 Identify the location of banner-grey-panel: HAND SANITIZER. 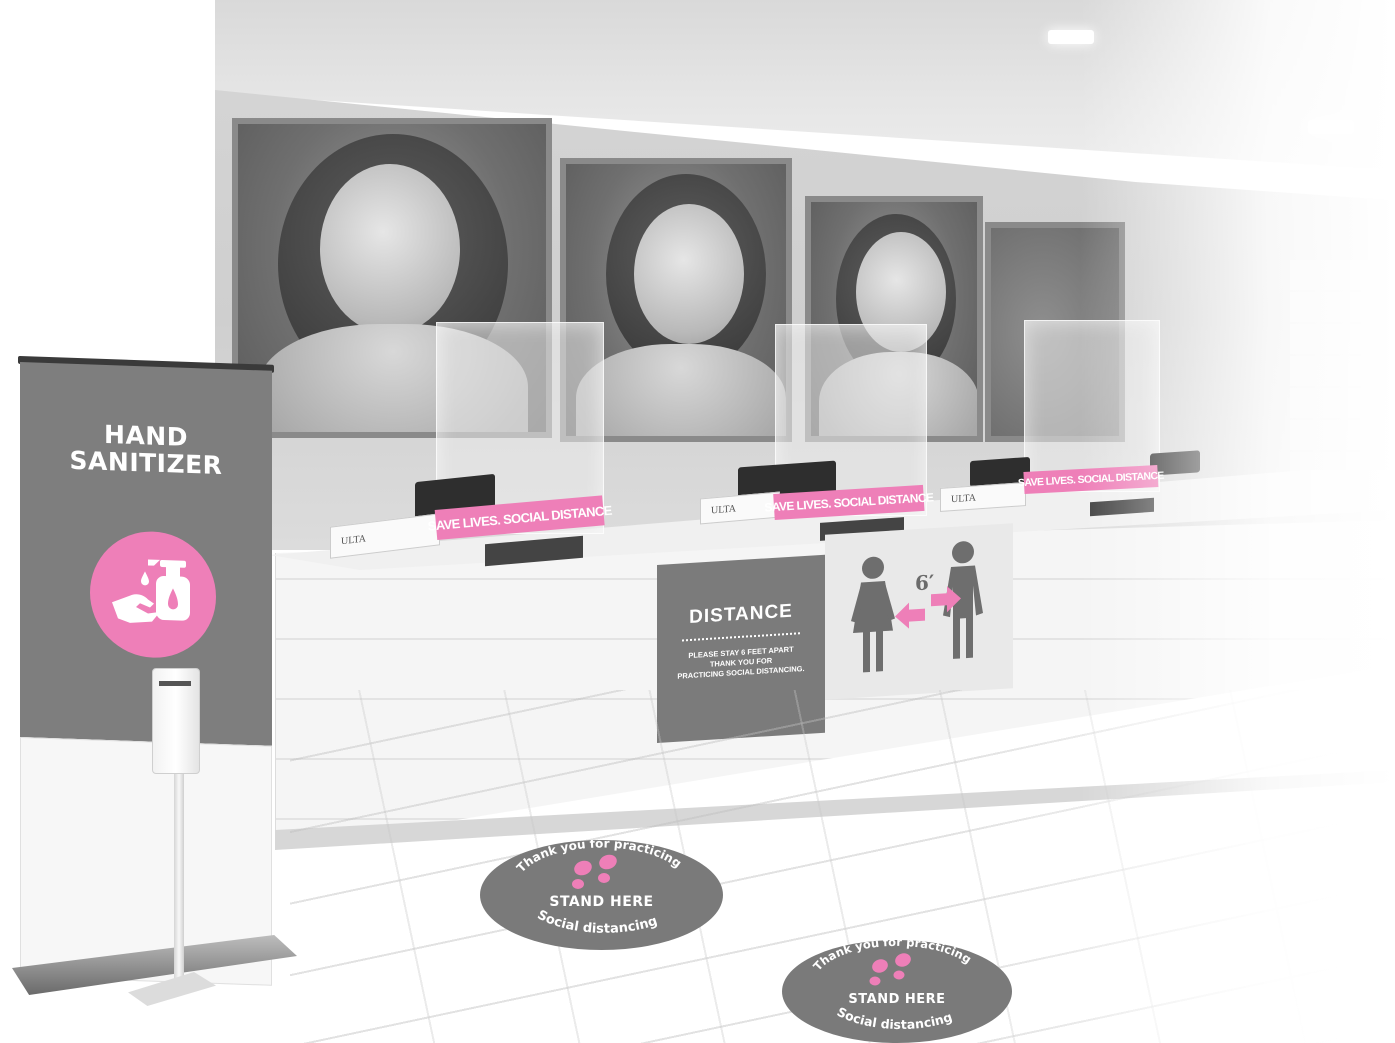
(146, 554).